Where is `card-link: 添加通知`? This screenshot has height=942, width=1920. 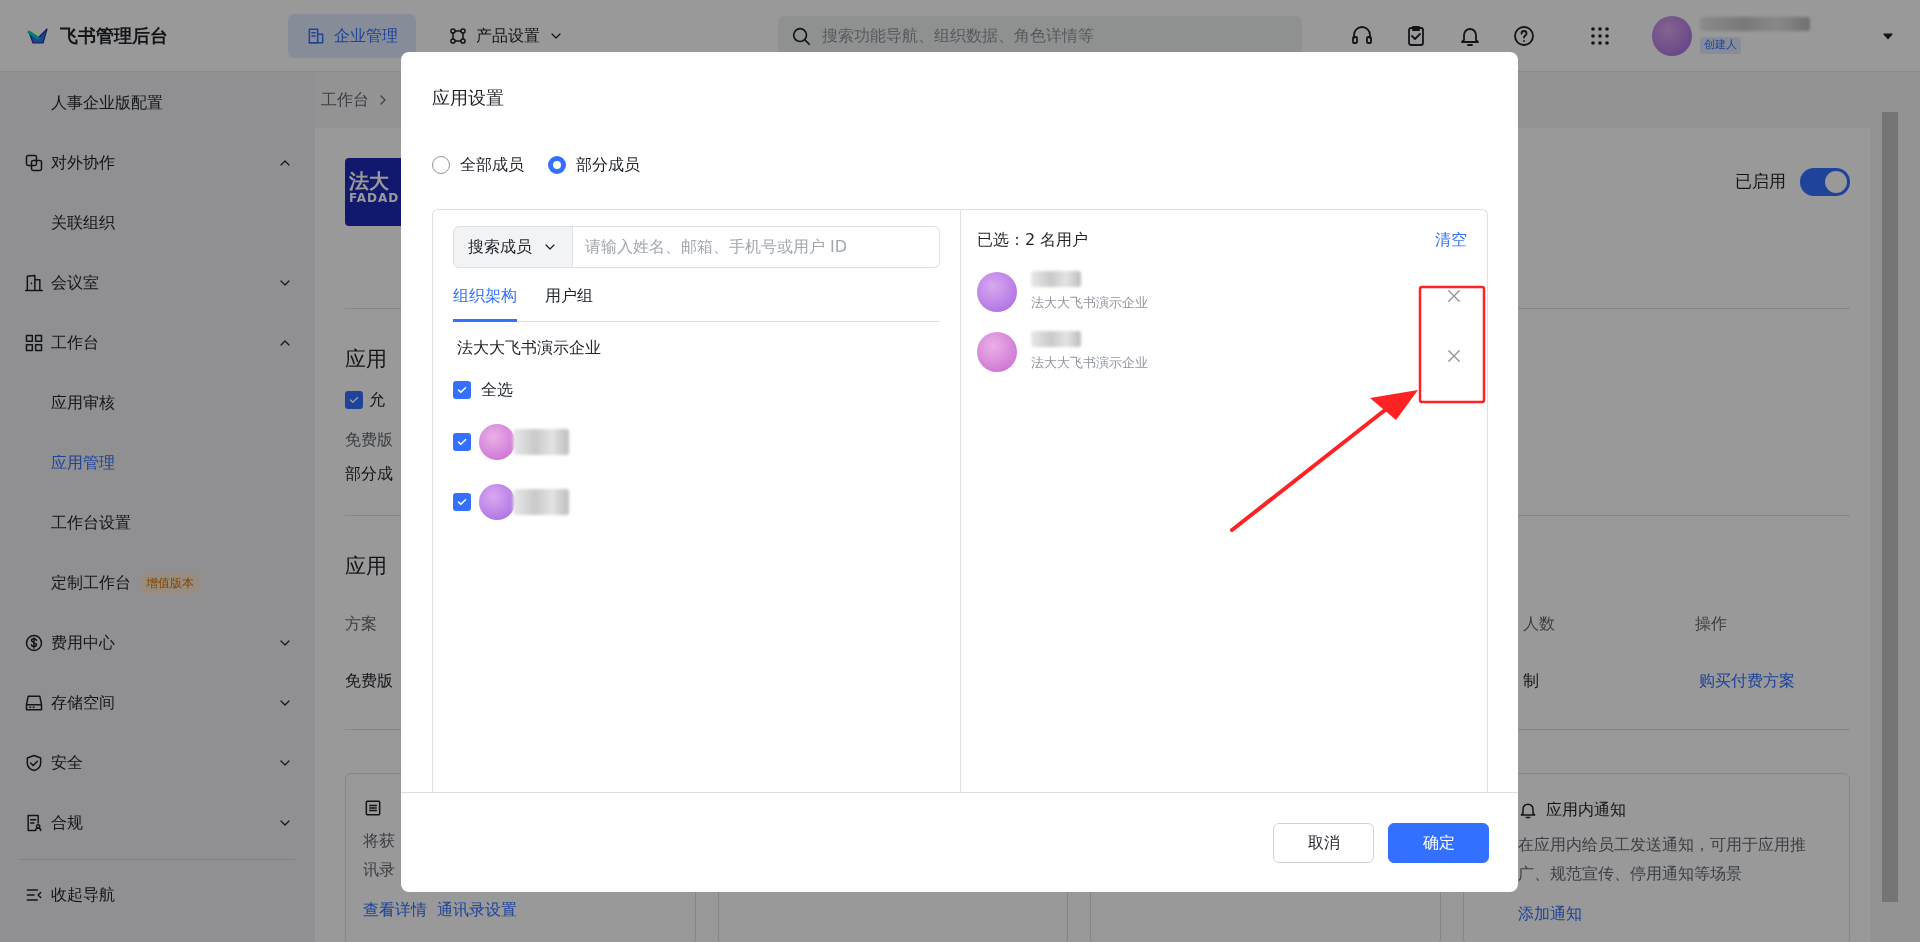 card-link: 添加通知 is located at coordinates (1549, 913).